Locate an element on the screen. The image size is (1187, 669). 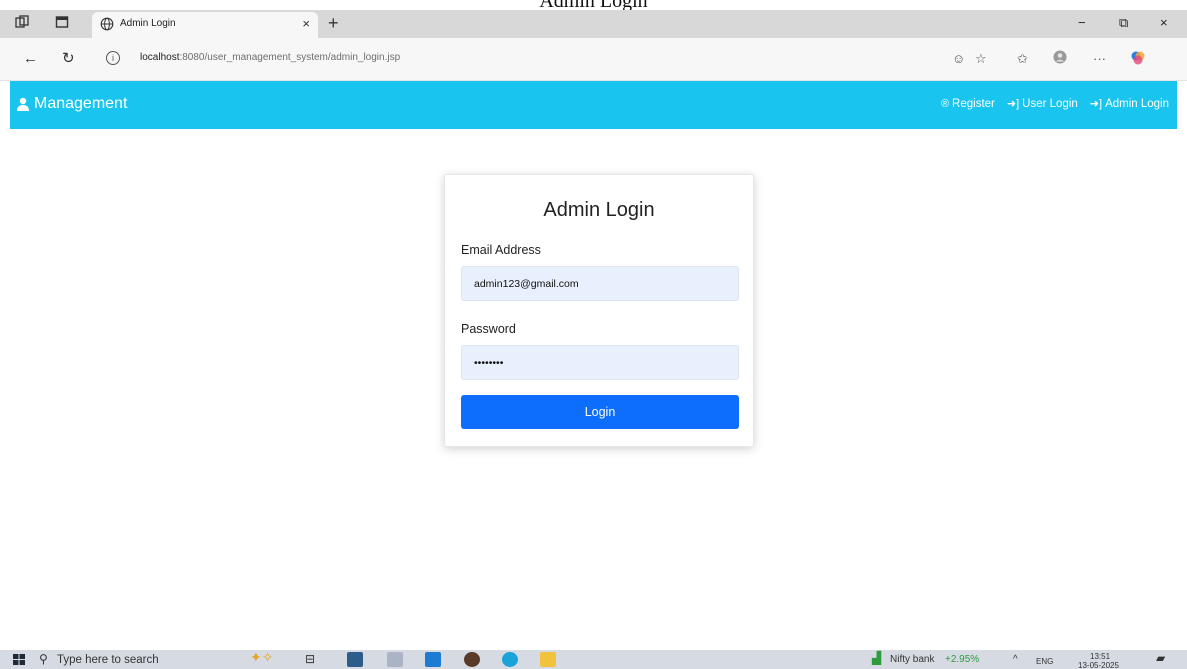
image-caption: Admin Login is located at coordinates (593, 5).